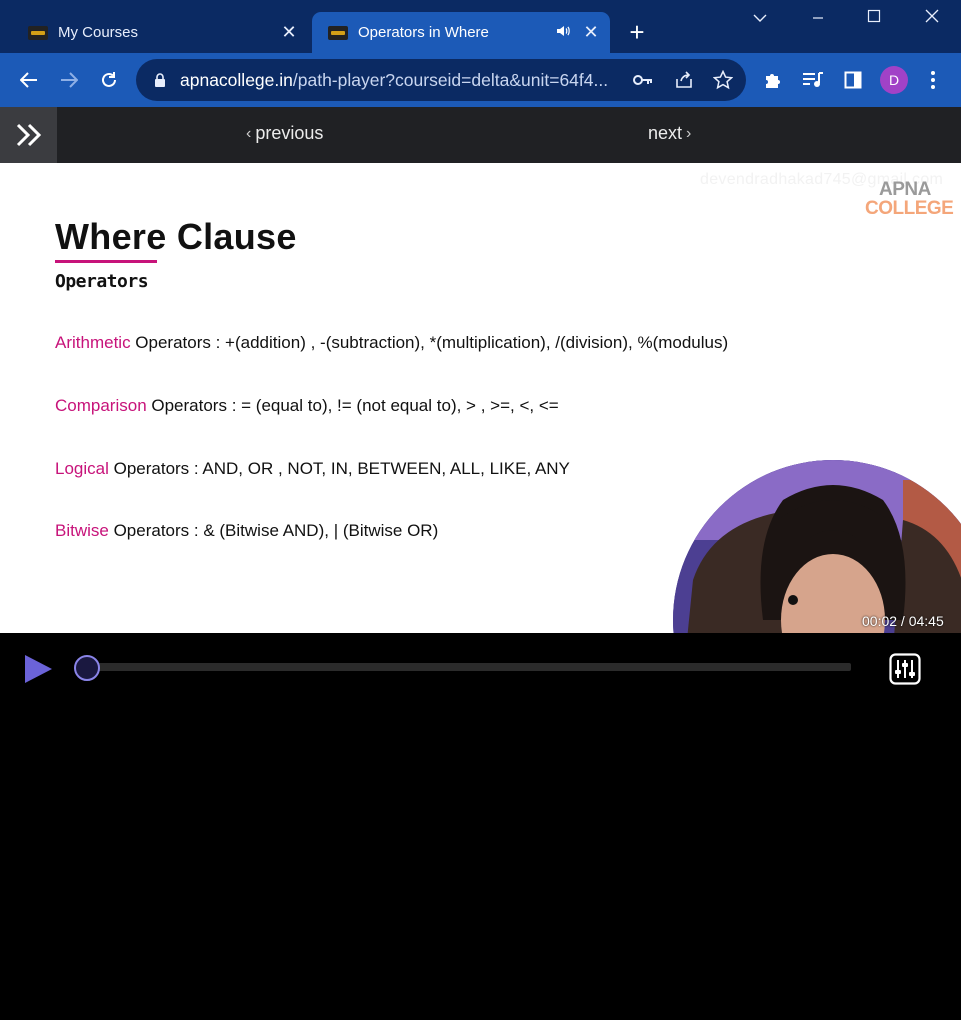 This screenshot has height=1020, width=961. I want to click on forward-arrow-icon, so click(69, 80).